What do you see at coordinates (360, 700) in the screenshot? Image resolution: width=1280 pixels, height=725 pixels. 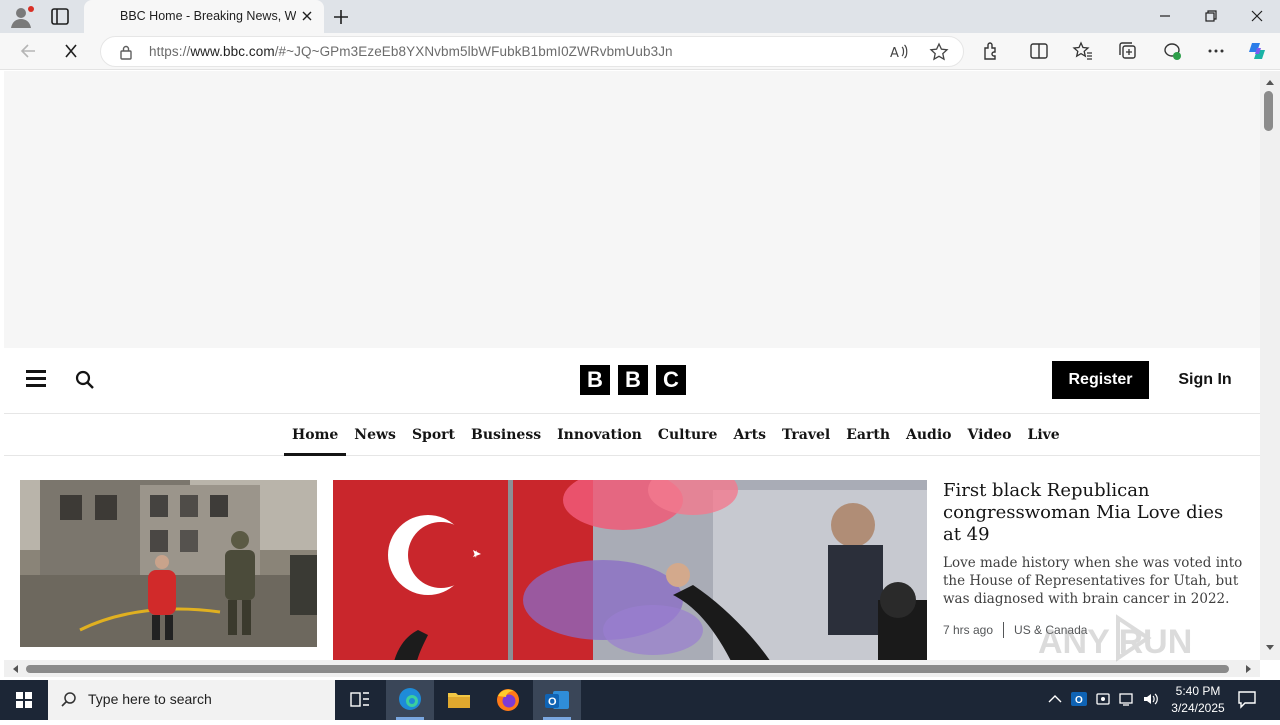 I see `task-view-icon` at bounding box center [360, 700].